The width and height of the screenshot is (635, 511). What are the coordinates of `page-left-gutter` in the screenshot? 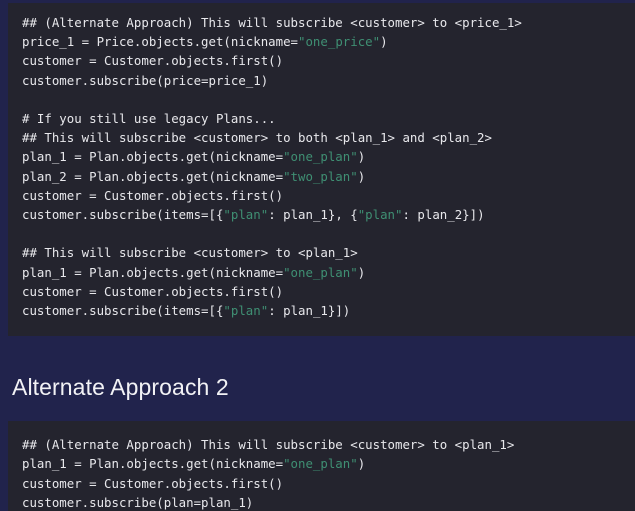 It's located at (4, 255).